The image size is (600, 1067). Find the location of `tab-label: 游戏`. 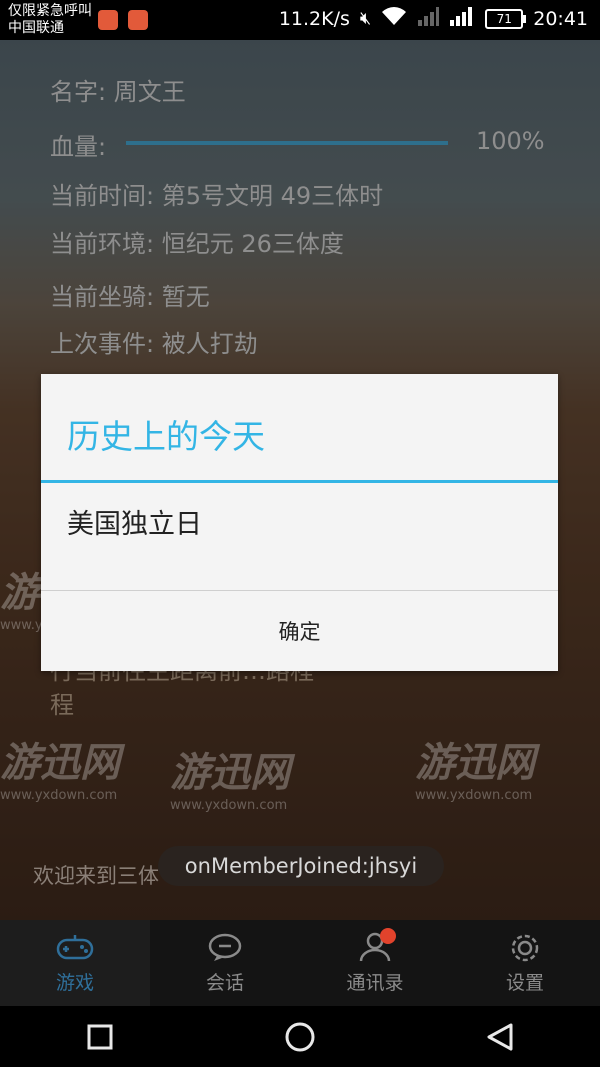

tab-label: 游戏 is located at coordinates (74, 982).